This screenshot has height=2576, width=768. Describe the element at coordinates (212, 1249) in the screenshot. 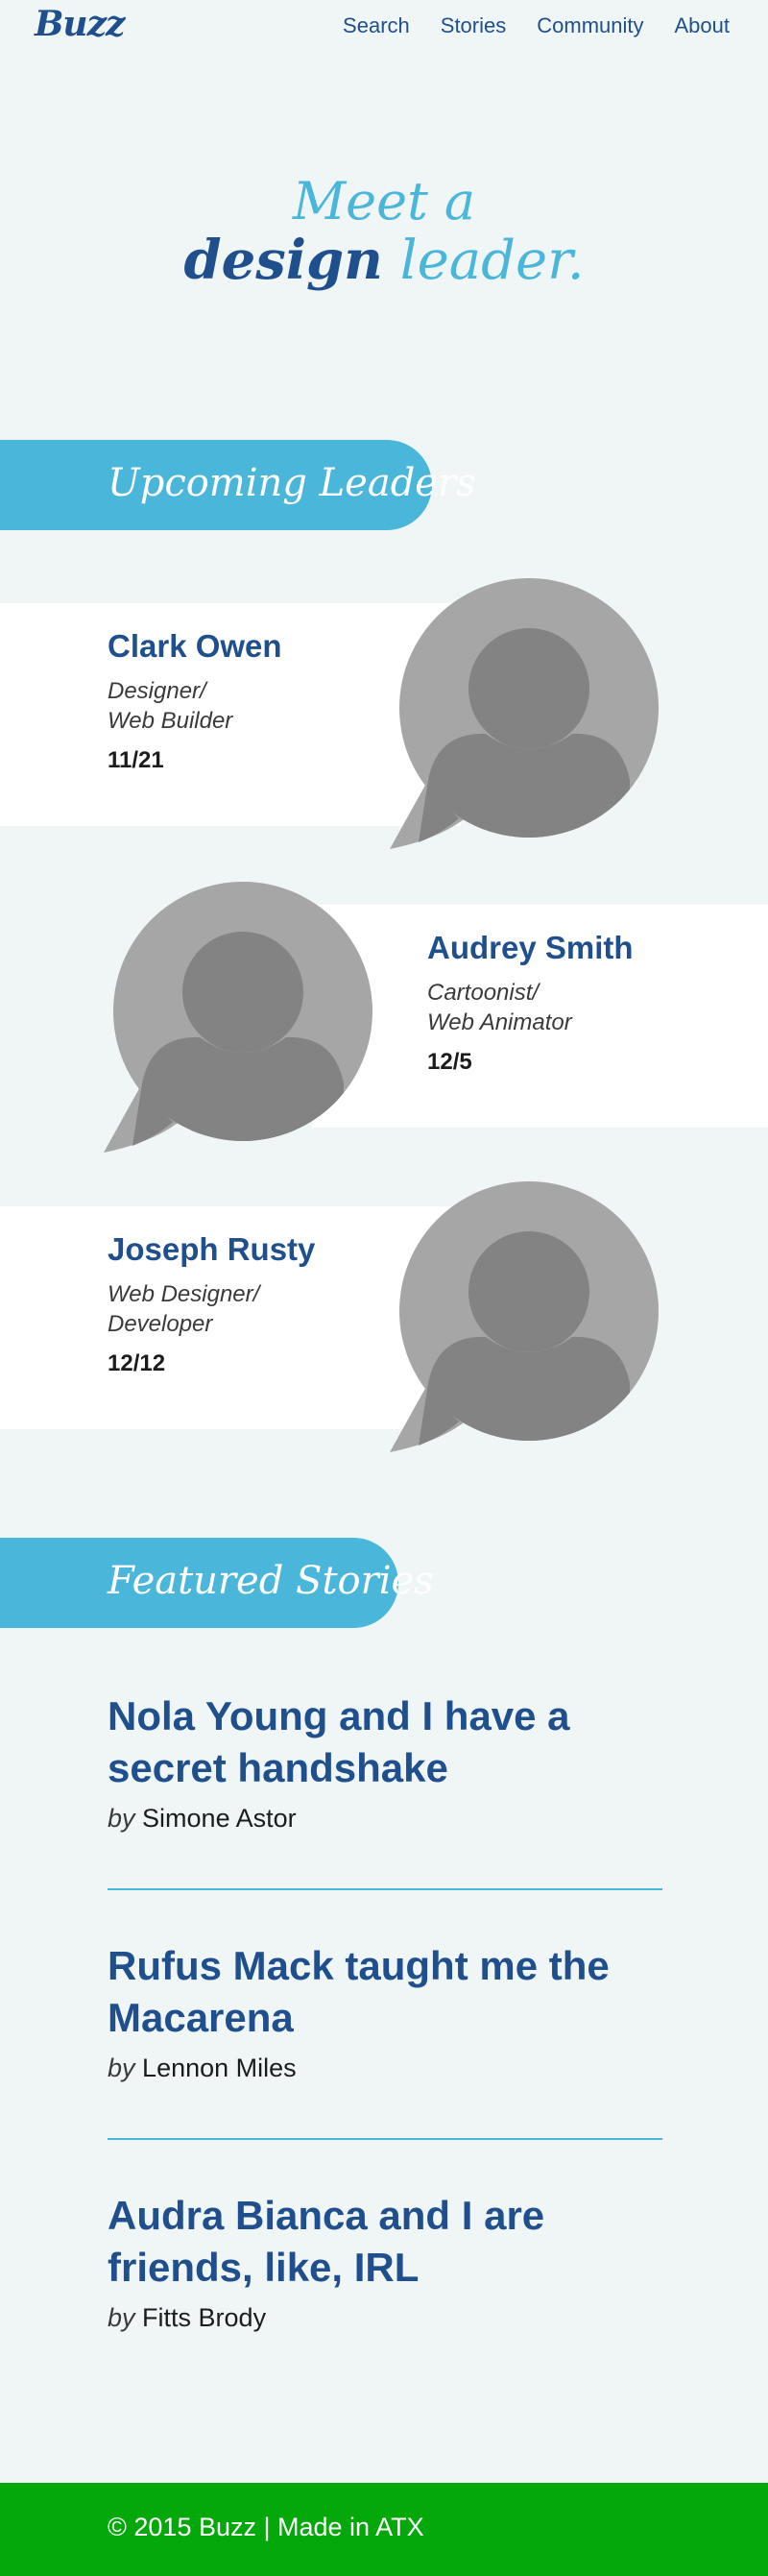

I see `leader-name: Joseph Rusty` at that location.